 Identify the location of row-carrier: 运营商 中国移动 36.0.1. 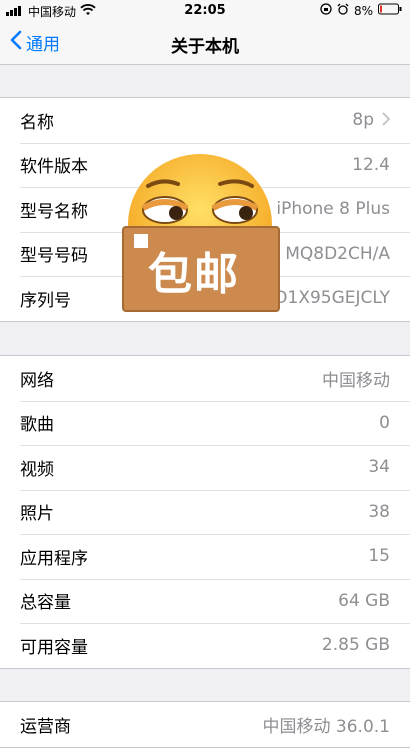
(205, 724).